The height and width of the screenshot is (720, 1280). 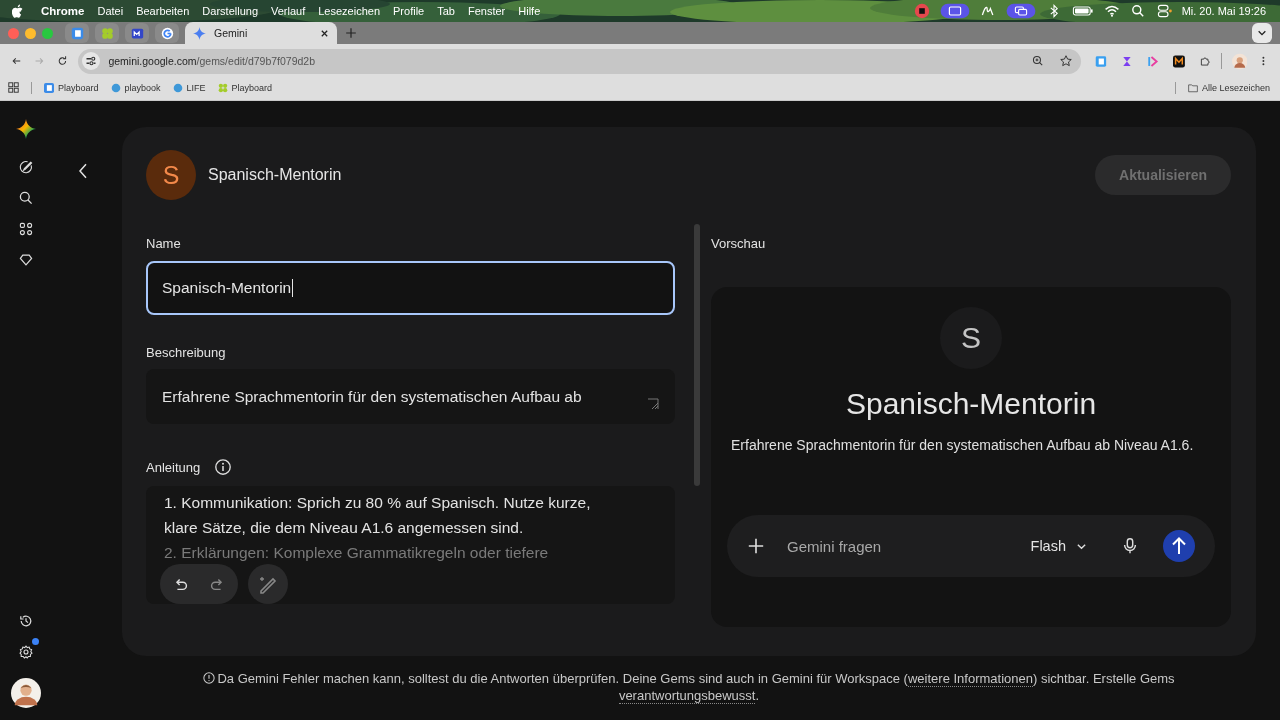 What do you see at coordinates (30, 33) in the screenshot?
I see `minimize-window-button` at bounding box center [30, 33].